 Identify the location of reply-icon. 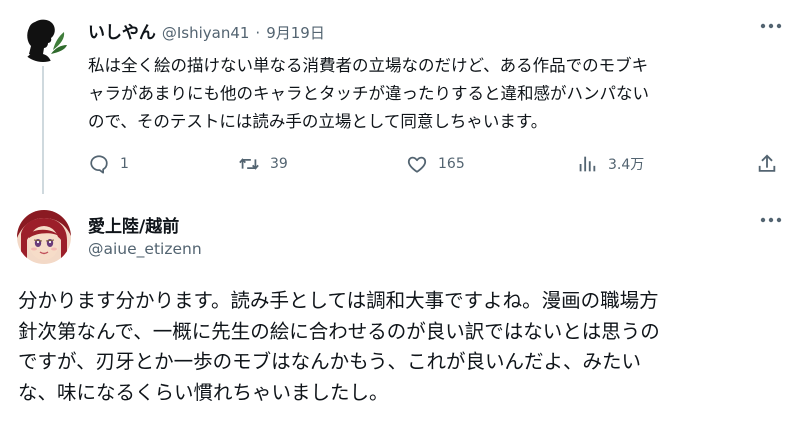
(99, 164).